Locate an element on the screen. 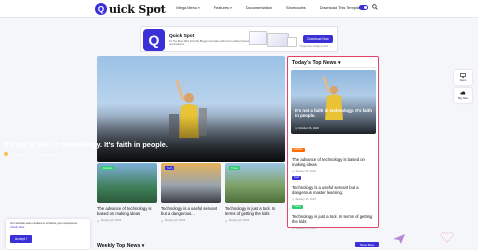 This screenshot has height=250, width=478. logo-mark: Q is located at coordinates (101, 9).